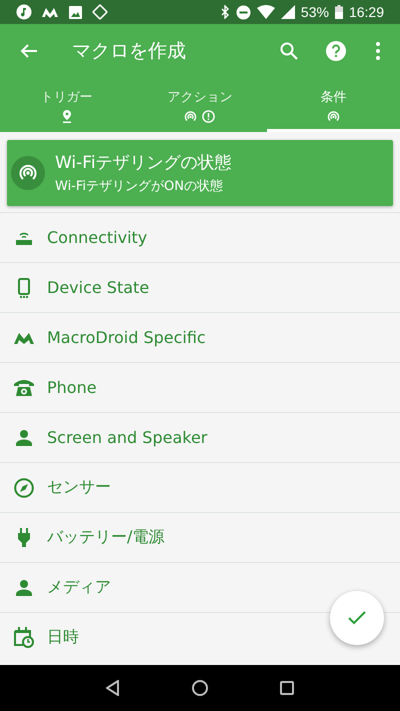 The width and height of the screenshot is (400, 711). Describe the element at coordinates (200, 387) in the screenshot. I see `category-item: Phone` at that location.